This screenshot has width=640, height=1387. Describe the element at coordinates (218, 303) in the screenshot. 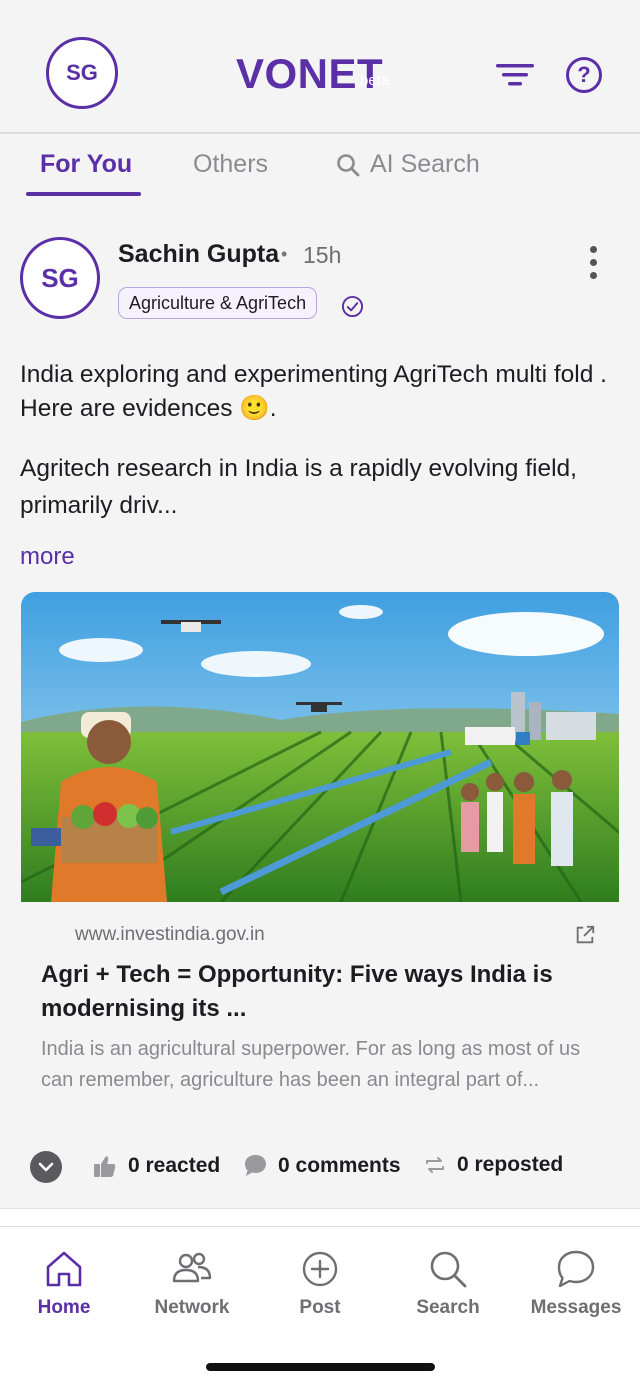

I see `post-category-tag: Agriculture & AgriTech` at that location.